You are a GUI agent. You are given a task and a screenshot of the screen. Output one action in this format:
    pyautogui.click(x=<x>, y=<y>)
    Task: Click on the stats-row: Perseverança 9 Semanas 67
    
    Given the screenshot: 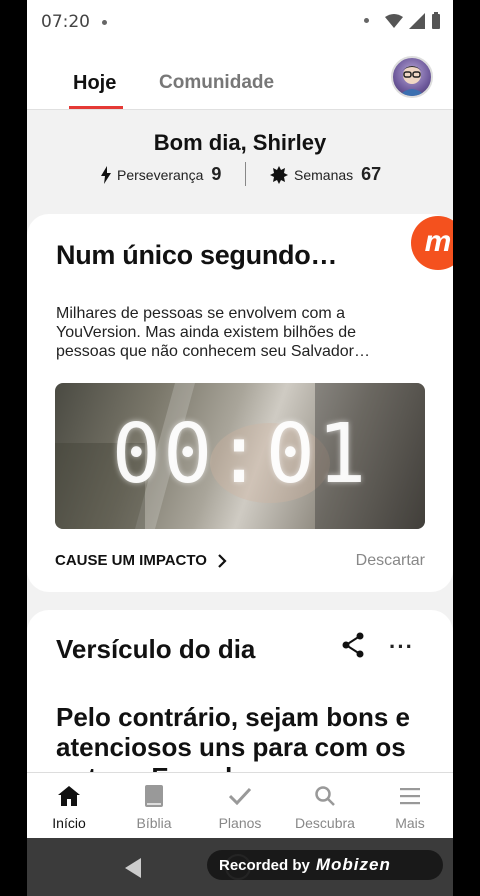 What is the action you would take?
    pyautogui.click(x=240, y=174)
    